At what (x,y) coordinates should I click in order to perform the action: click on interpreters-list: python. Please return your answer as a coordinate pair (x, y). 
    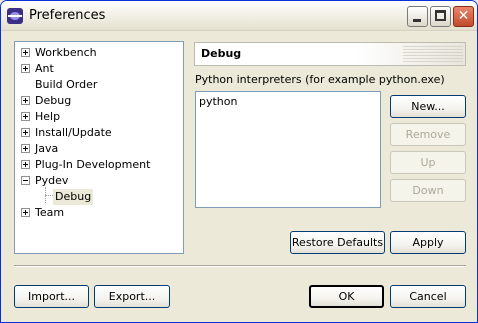
    Looking at the image, I should click on (288, 149).